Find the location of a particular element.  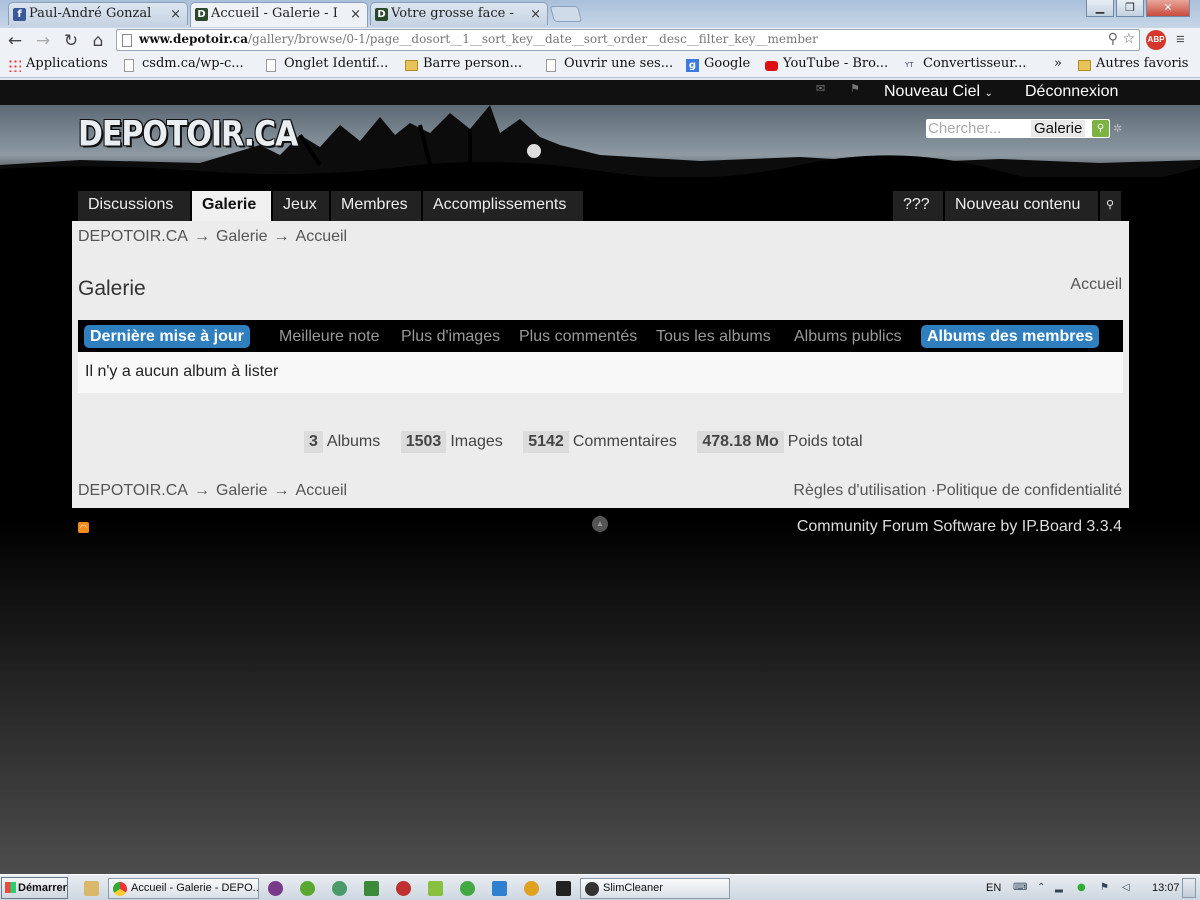

new-tab-button is located at coordinates (566, 14).